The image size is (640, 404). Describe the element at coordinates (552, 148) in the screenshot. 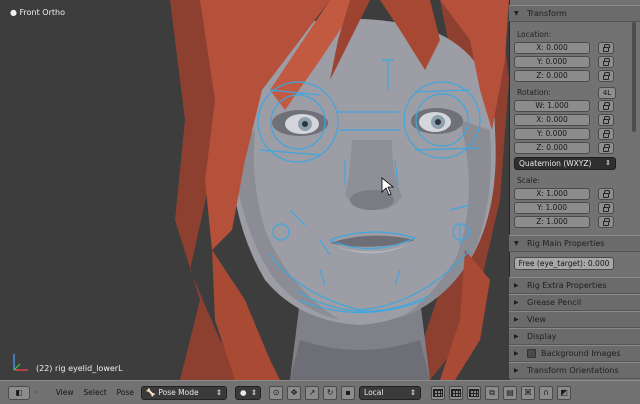

I see `rotation-z-field: Z: 0.000` at that location.